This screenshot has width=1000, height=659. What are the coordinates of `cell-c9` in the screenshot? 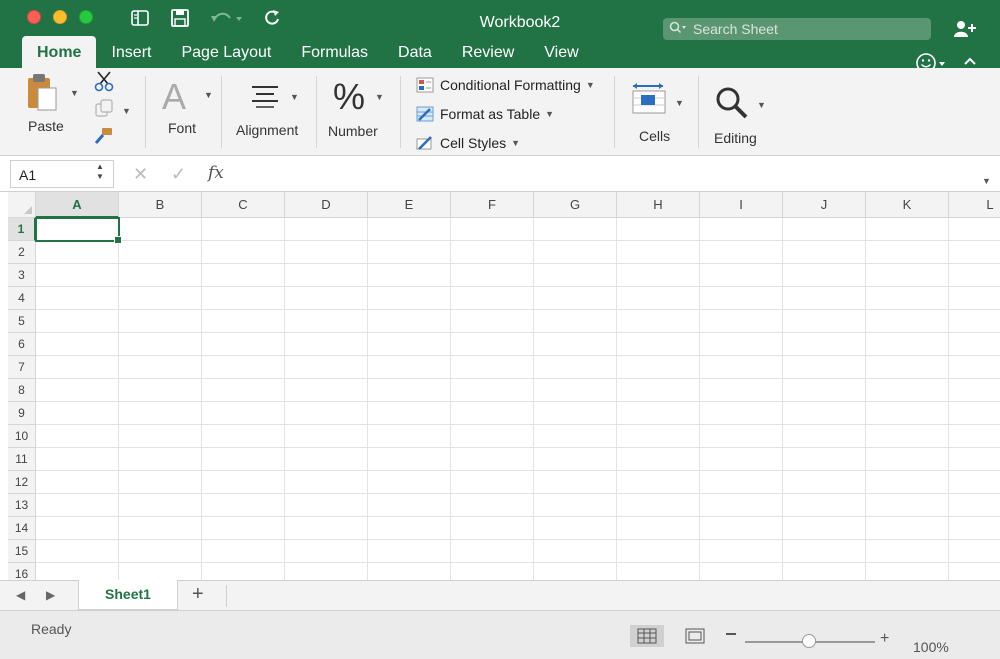 It's located at (243, 413).